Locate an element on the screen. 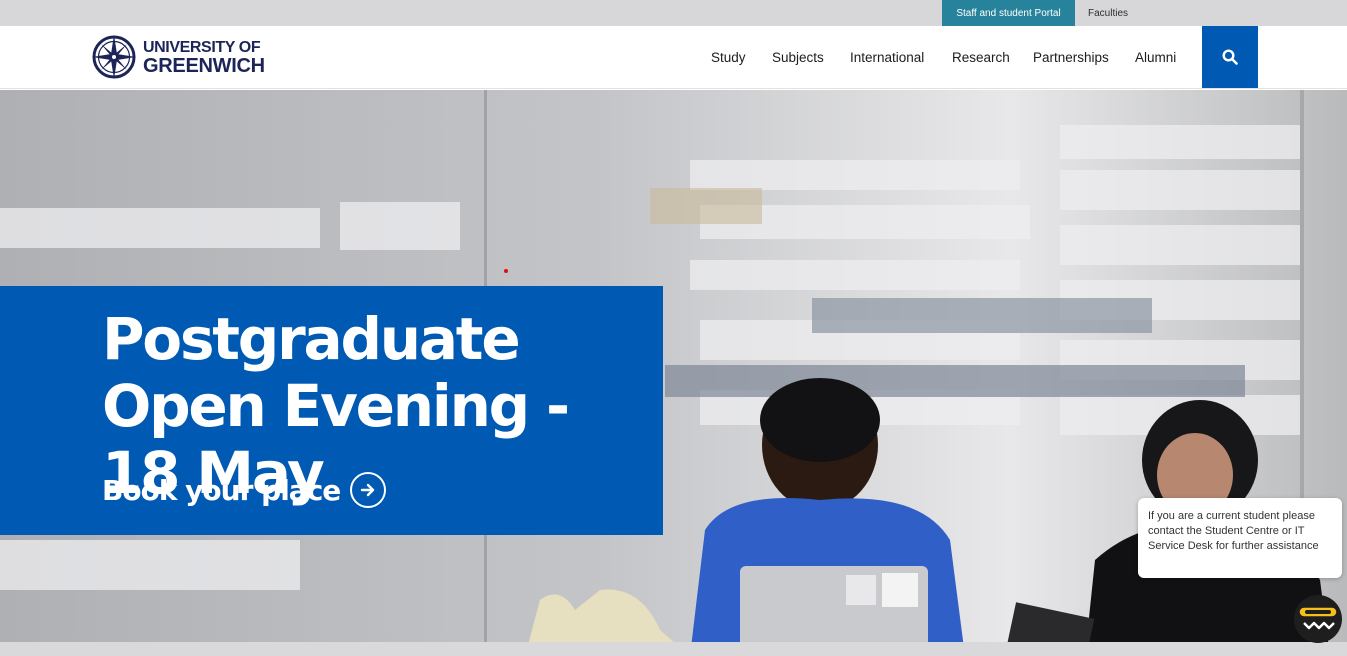 This screenshot has height=656, width=1347. cta-label: Book your place is located at coordinates (221, 490).